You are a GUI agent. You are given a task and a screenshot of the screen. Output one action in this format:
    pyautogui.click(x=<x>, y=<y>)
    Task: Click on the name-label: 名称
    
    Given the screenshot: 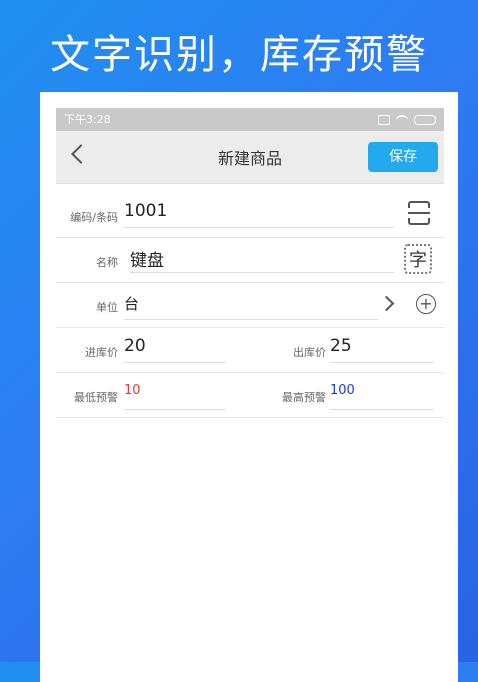 What is the action you would take?
    pyautogui.click(x=107, y=262)
    